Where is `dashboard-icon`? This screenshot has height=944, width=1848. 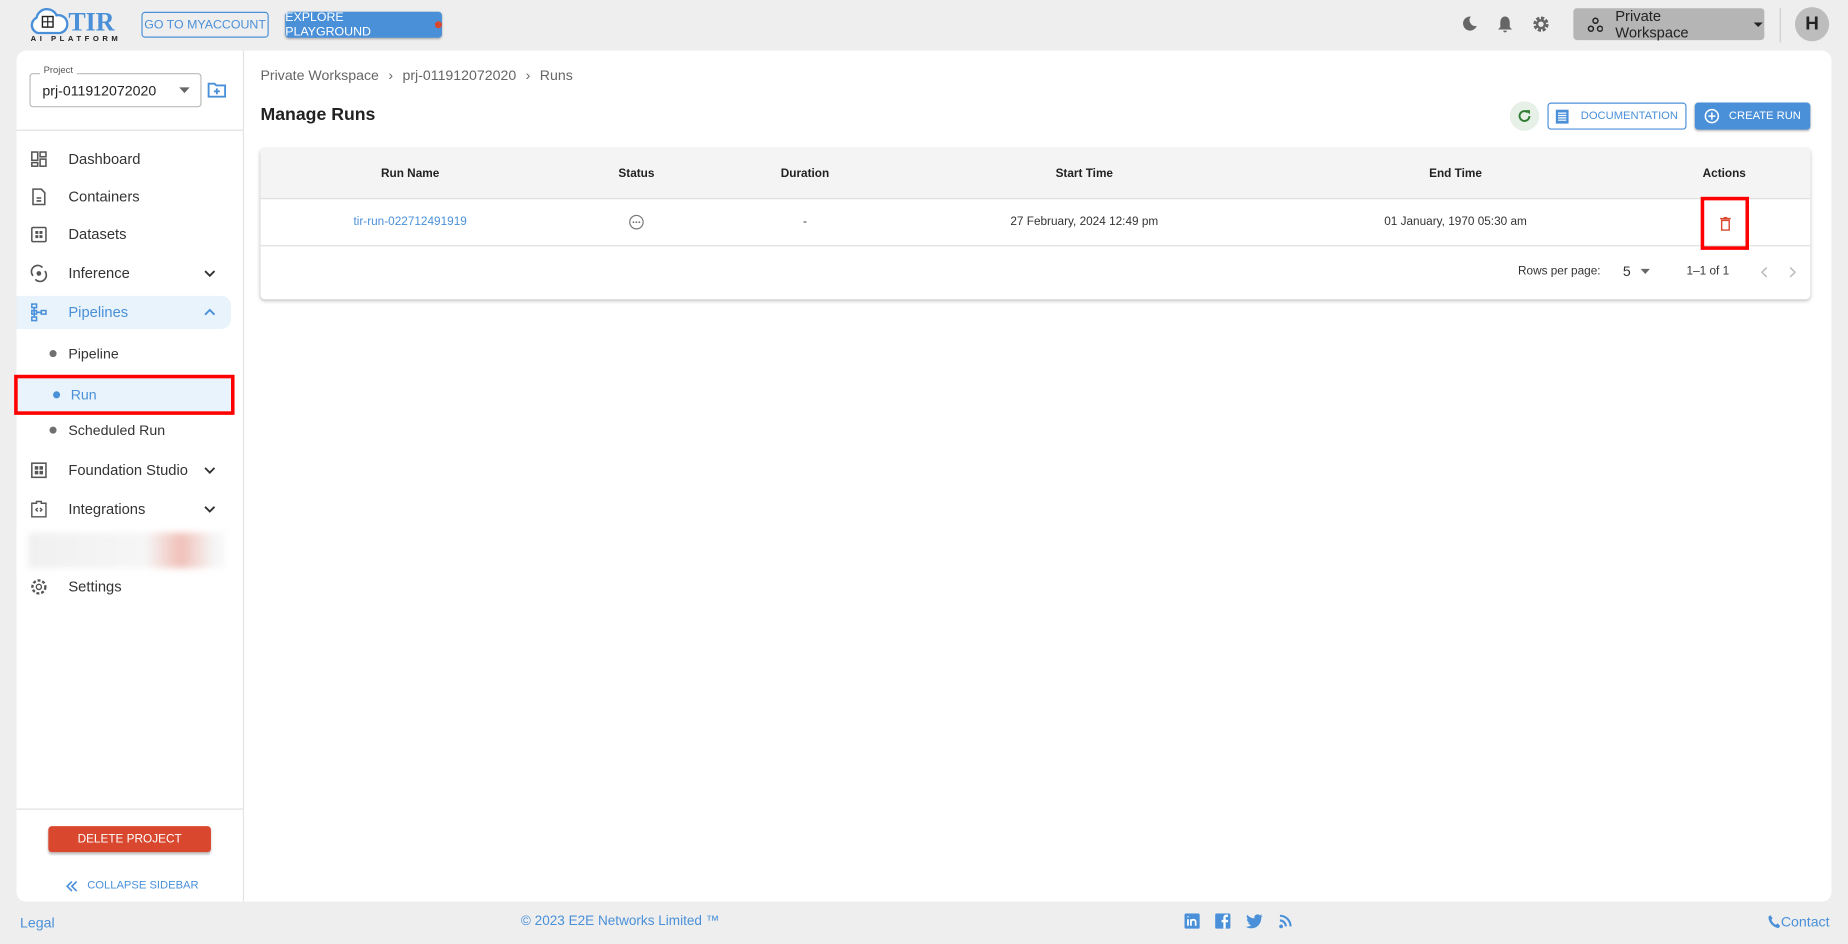
dashboard-icon is located at coordinates (39, 159).